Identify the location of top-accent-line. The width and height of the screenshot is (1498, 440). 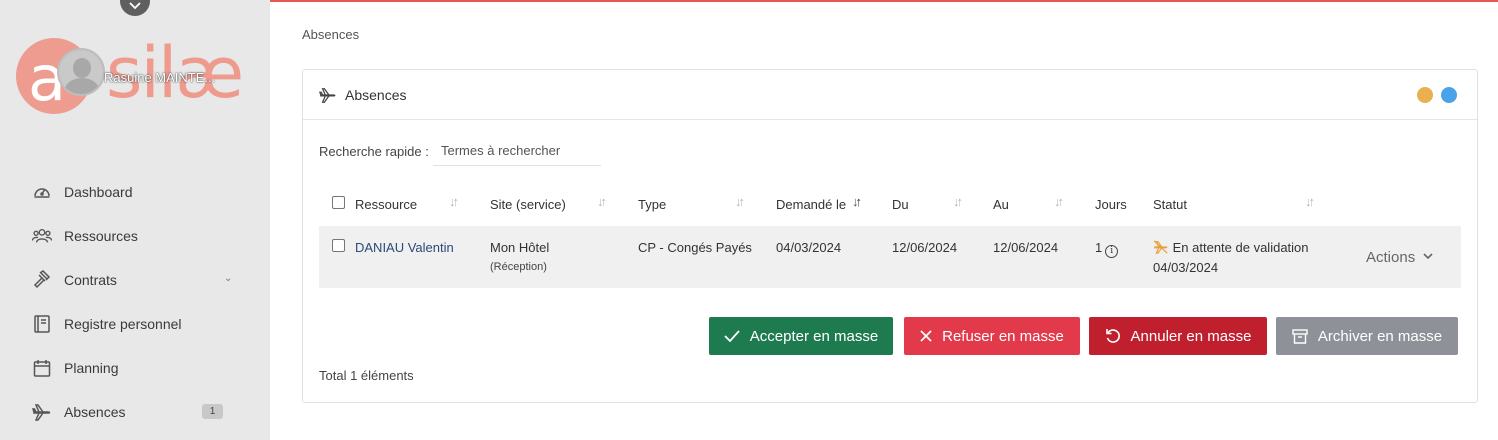
(884, 1).